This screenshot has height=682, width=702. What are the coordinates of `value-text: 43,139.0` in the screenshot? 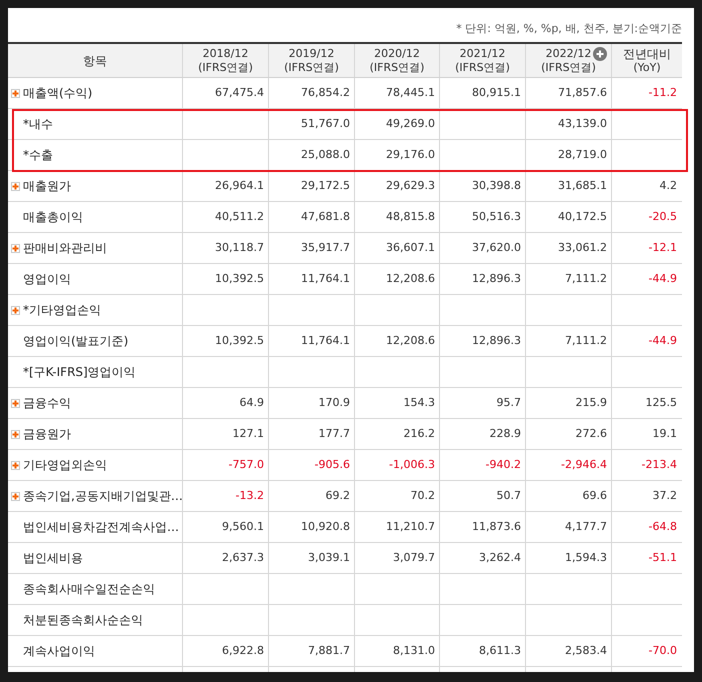 It's located at (582, 124).